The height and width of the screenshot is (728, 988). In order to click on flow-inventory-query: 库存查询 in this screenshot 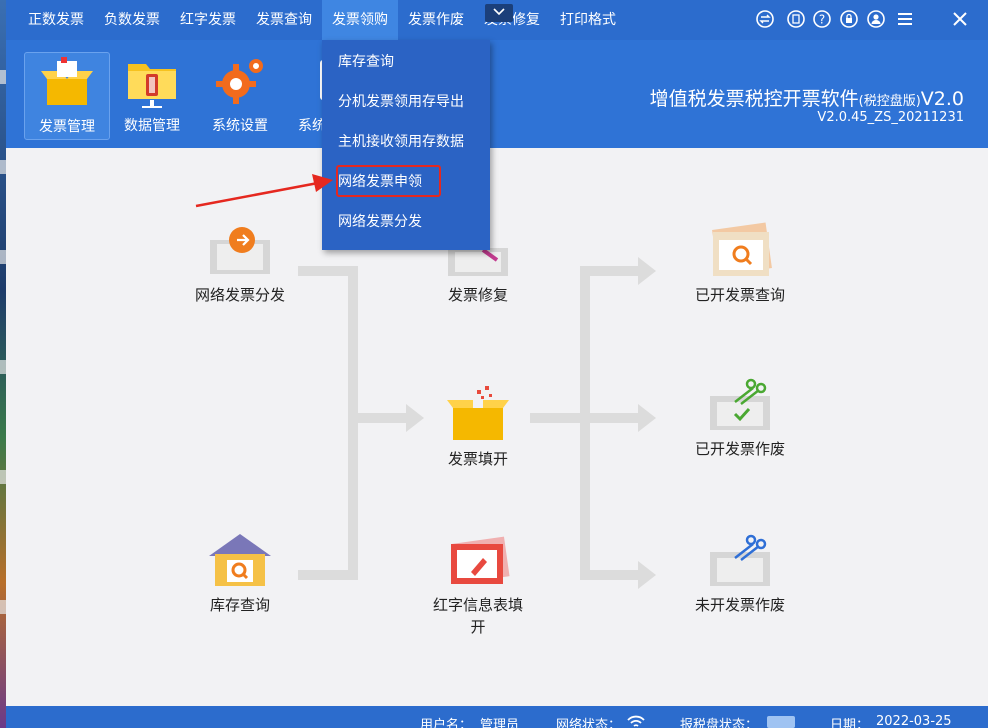, I will do `click(240, 573)`.